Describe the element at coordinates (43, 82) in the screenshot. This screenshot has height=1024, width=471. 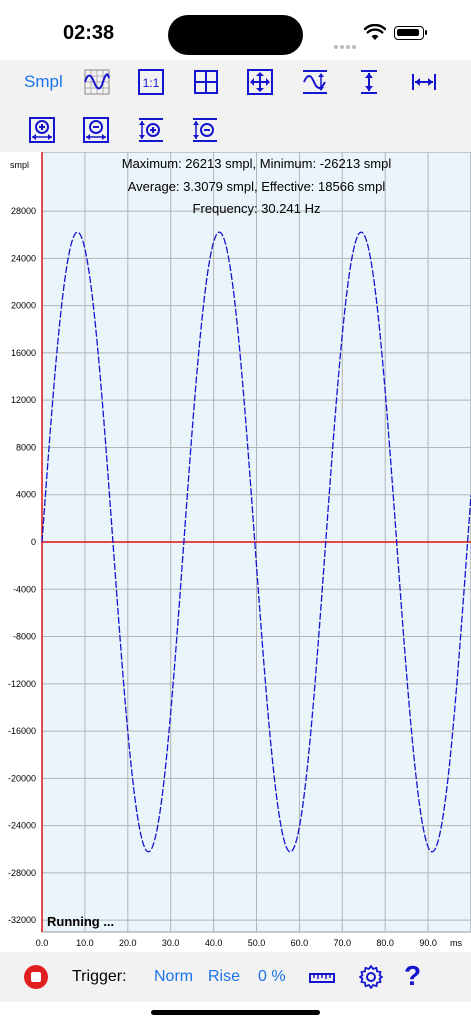
I see `units-toggle-button: Smpl` at that location.